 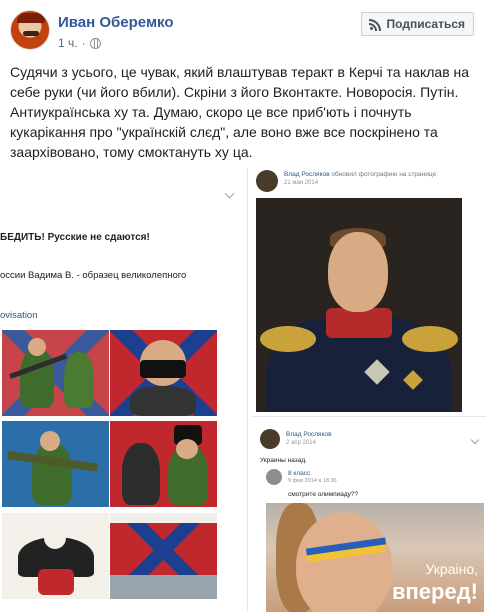 What do you see at coordinates (434, 591) in the screenshot?
I see `image-caption-line2: вперед!` at bounding box center [434, 591].